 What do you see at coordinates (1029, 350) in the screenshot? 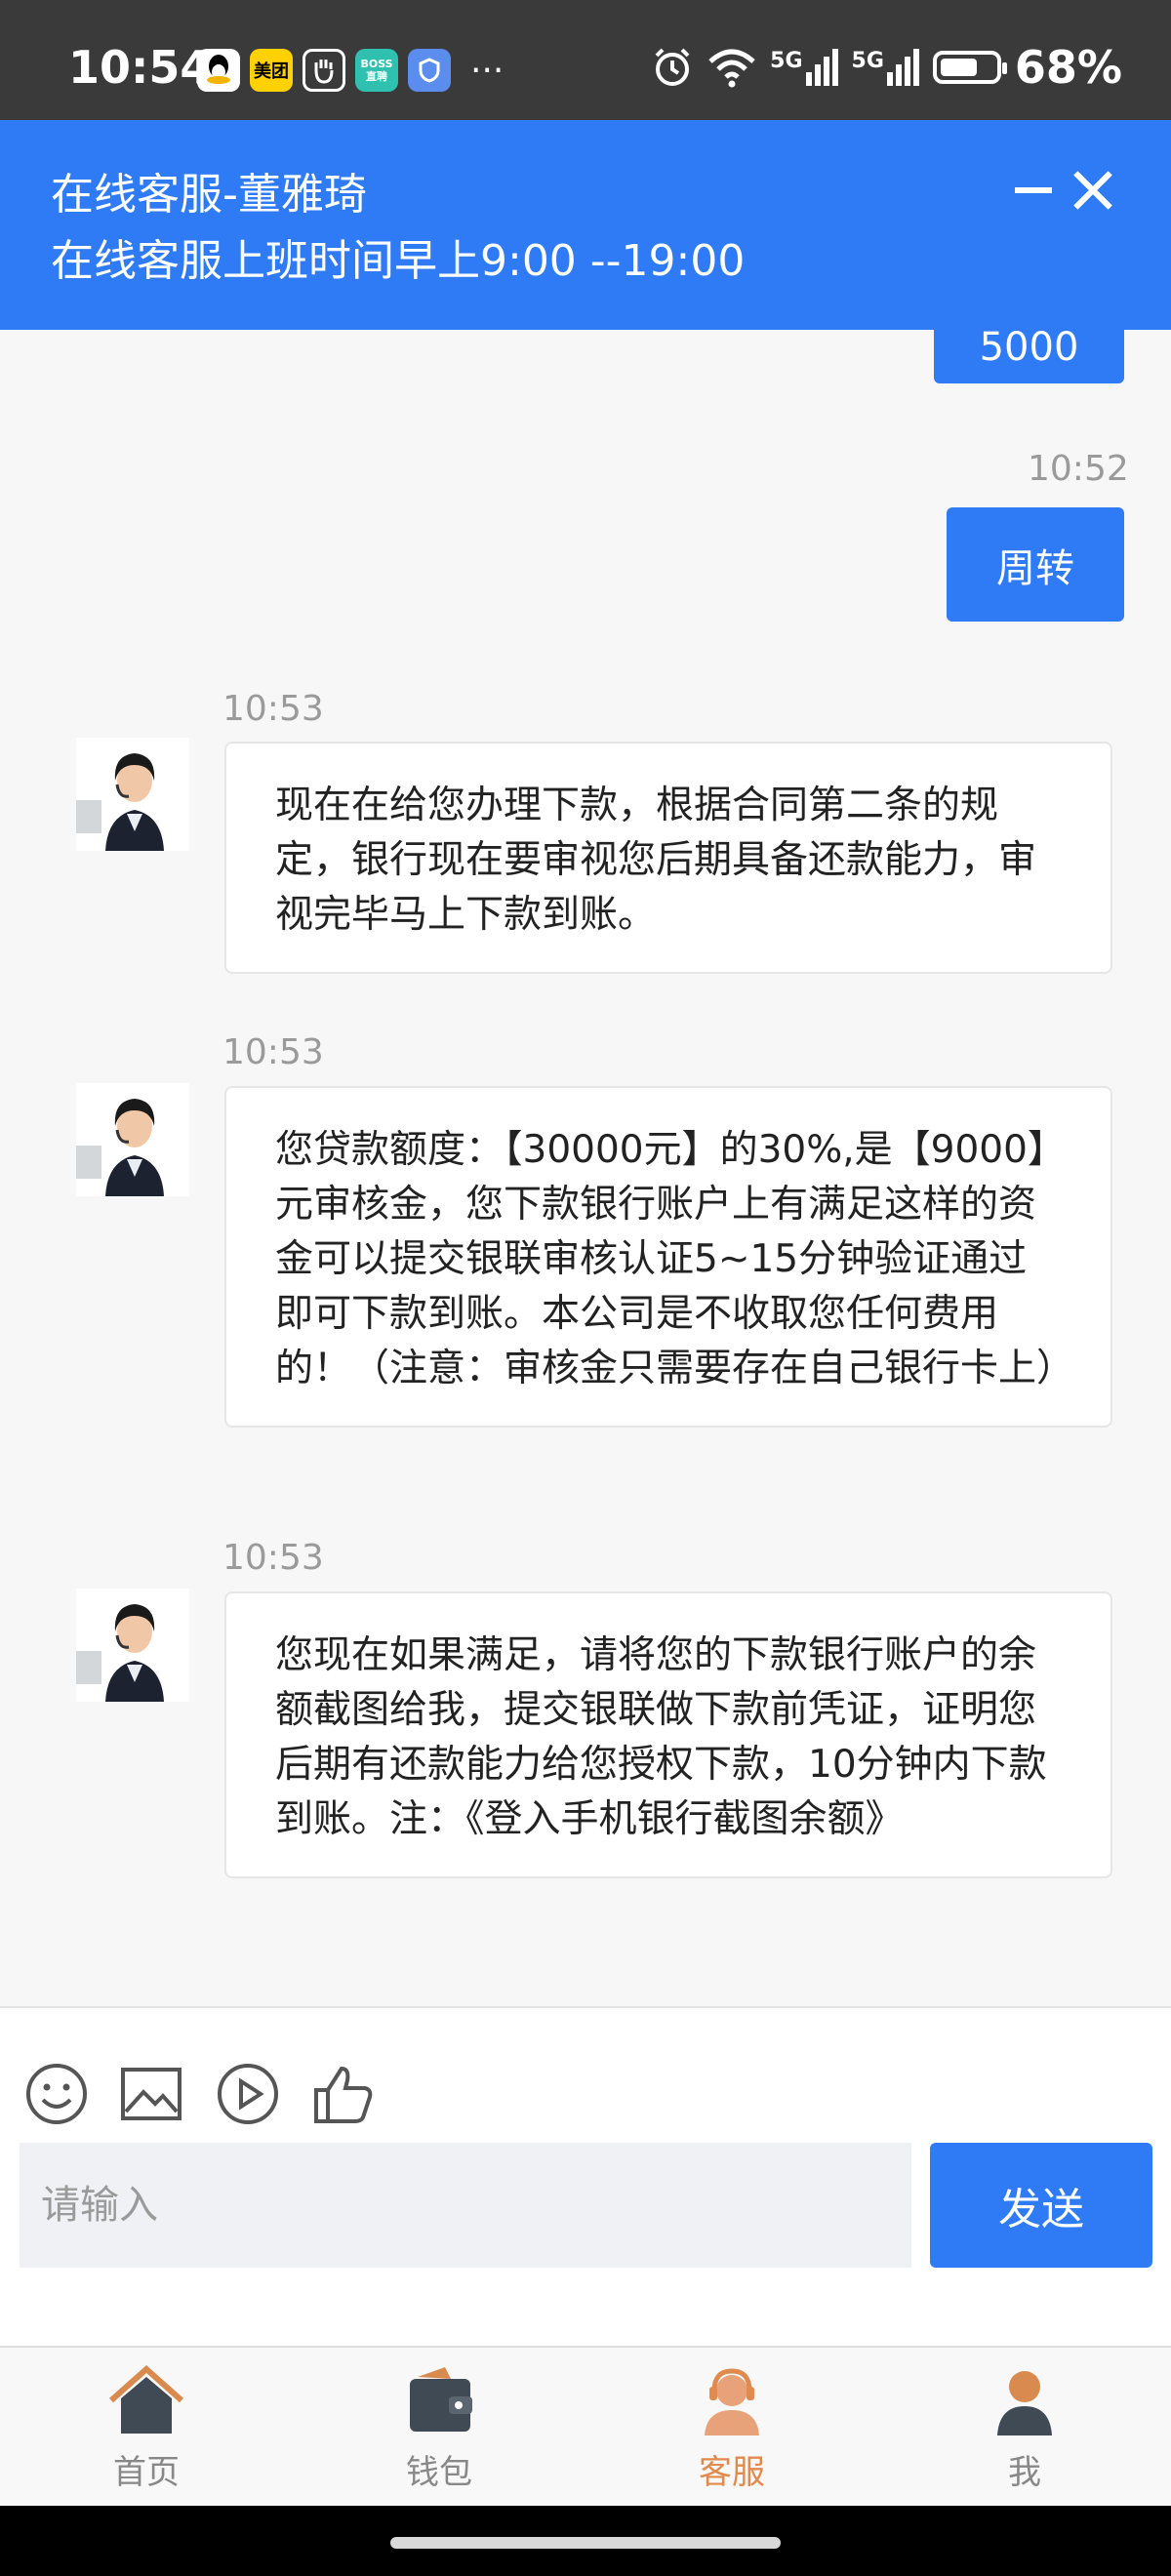
I see `user-message-partial-text: 5000` at bounding box center [1029, 350].